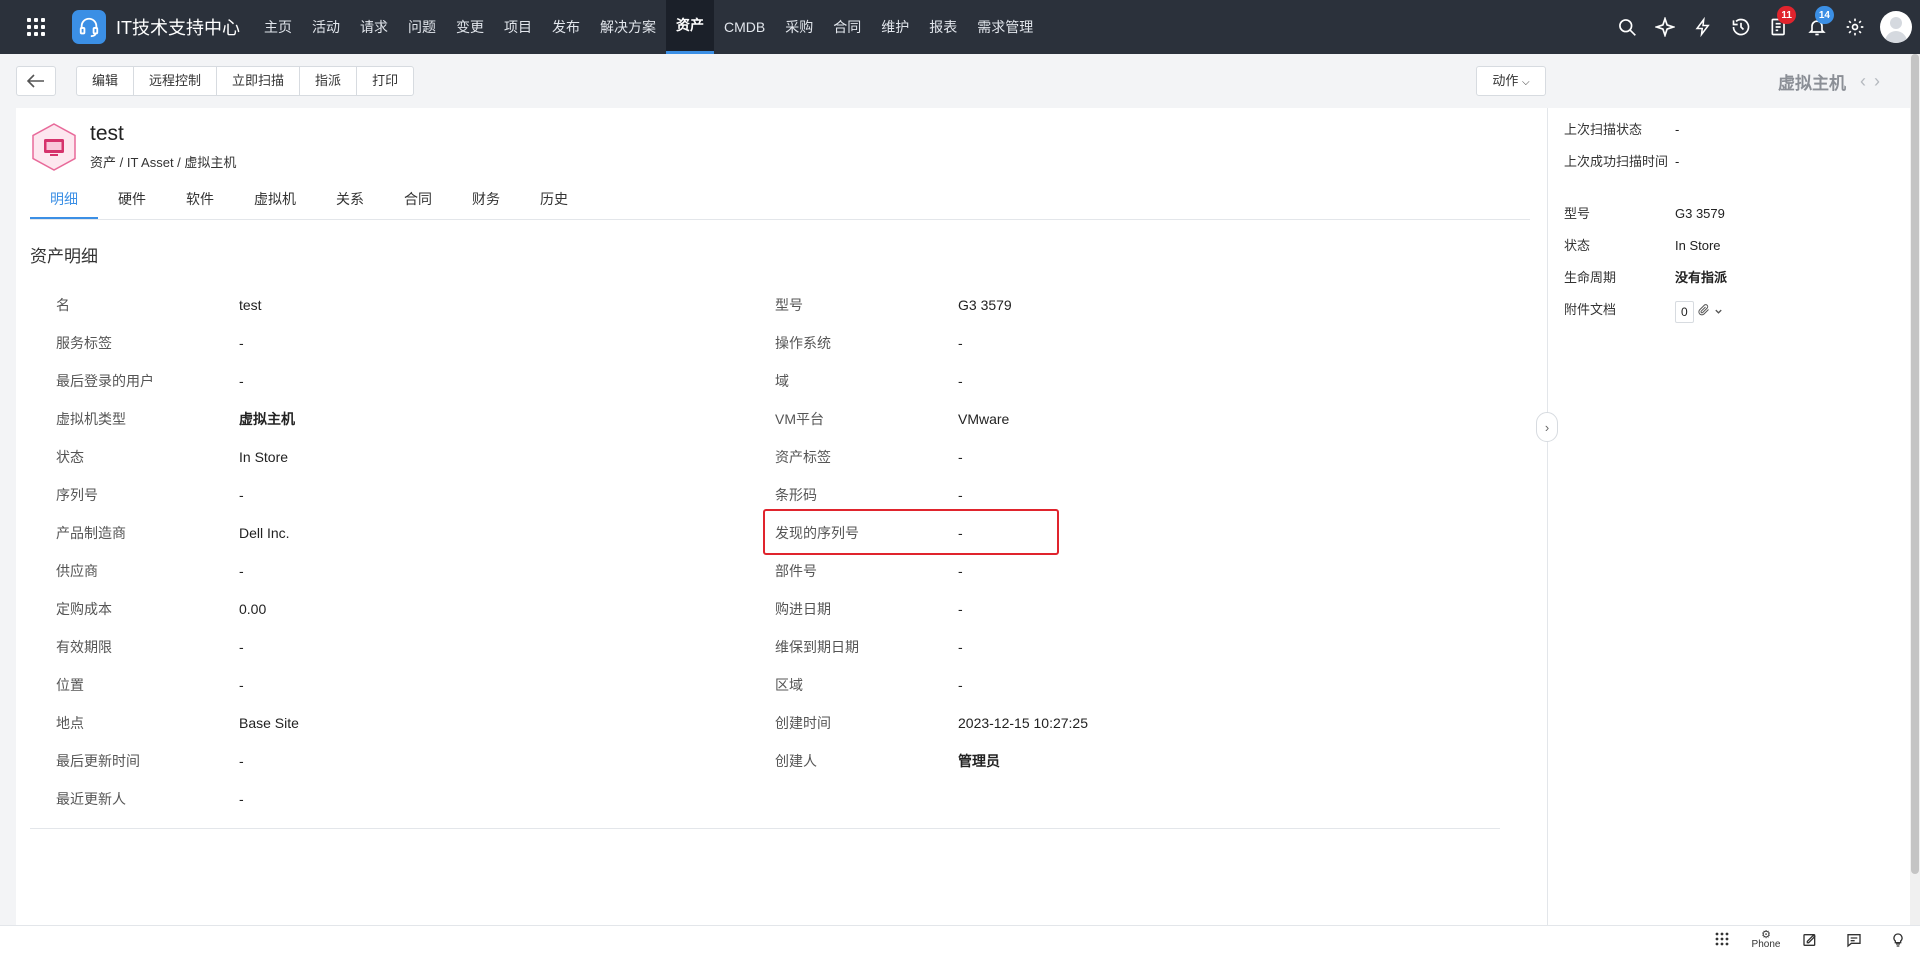  I want to click on toolbar: 编辑 远程控制 立即扫描 指派 打印 动作 ⌵, so click(774, 81).